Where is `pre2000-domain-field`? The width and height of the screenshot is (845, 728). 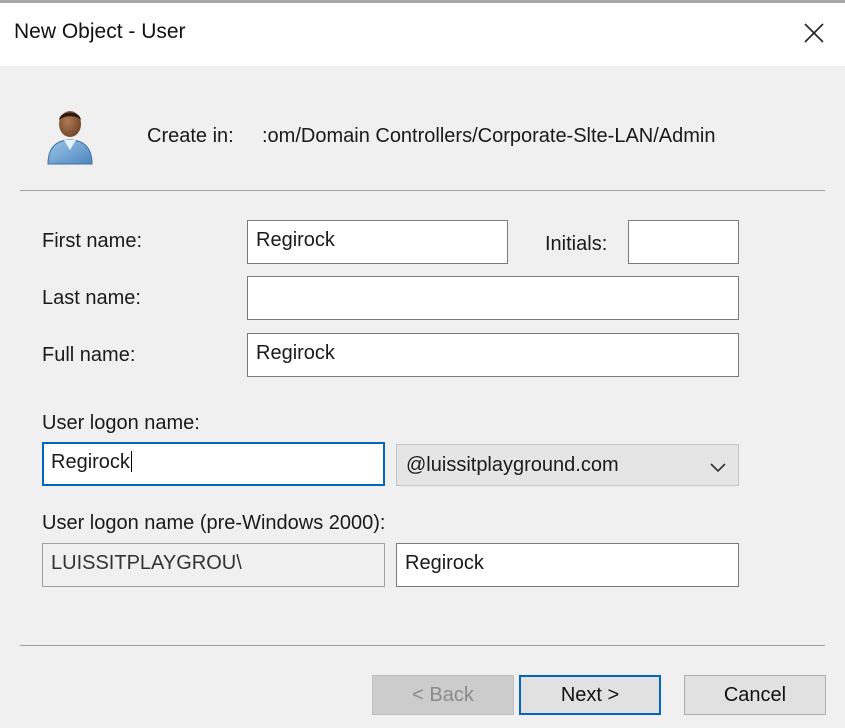
pre2000-domain-field is located at coordinates (213, 565).